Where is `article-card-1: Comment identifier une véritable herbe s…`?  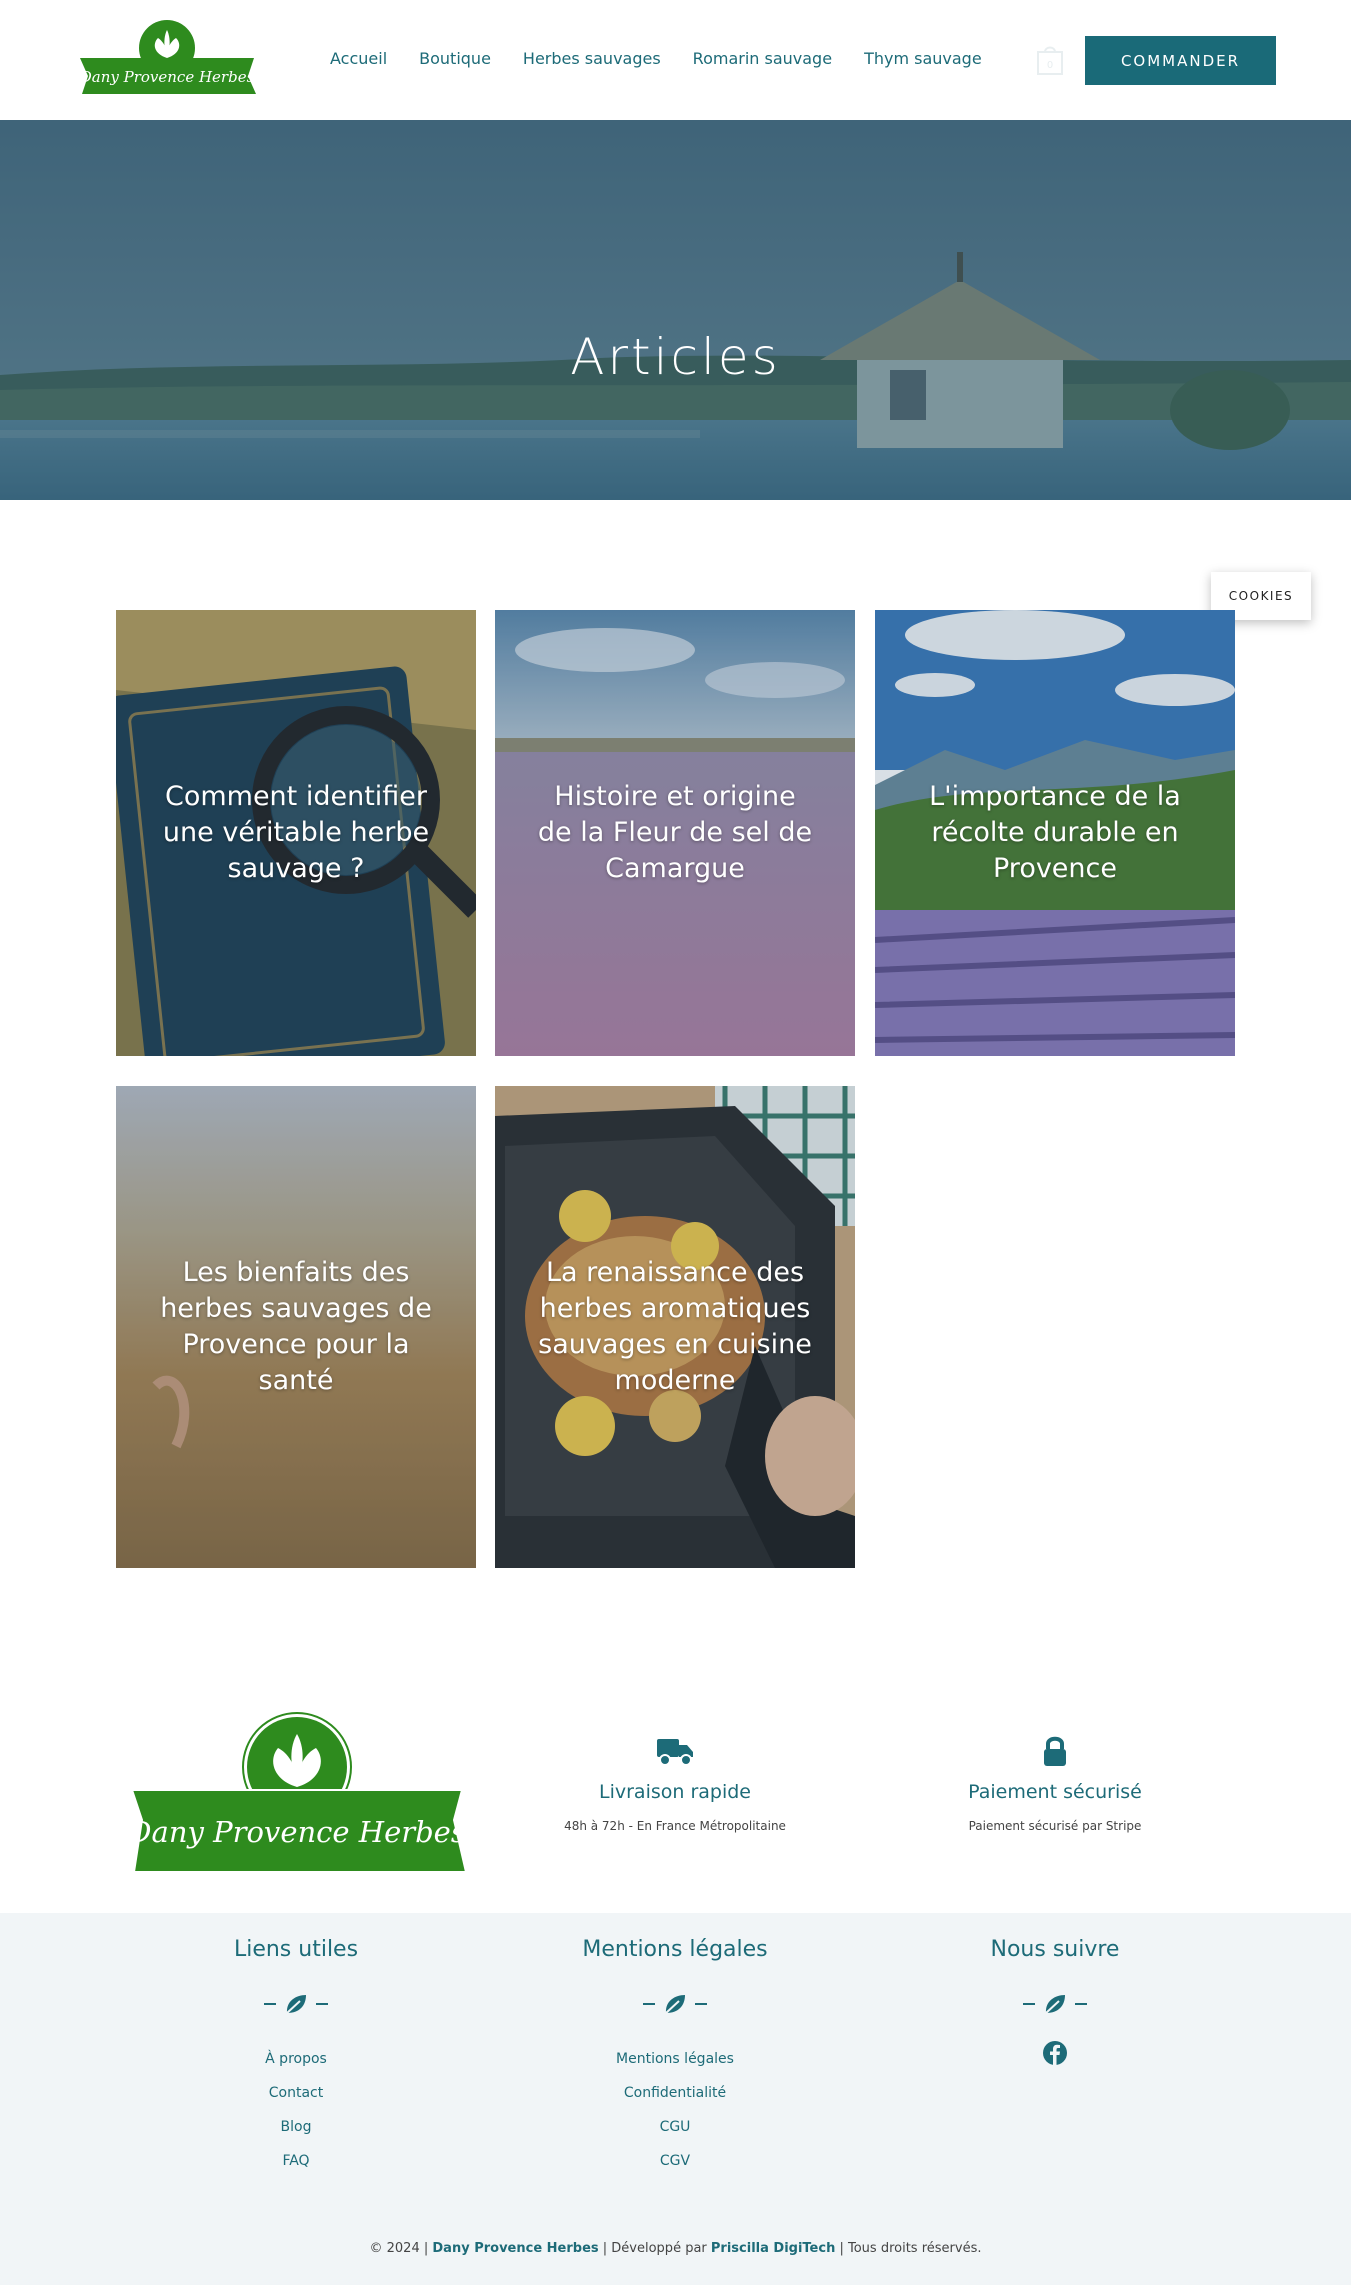 article-card-1: Comment identifier une véritable herbe s… is located at coordinates (296, 833).